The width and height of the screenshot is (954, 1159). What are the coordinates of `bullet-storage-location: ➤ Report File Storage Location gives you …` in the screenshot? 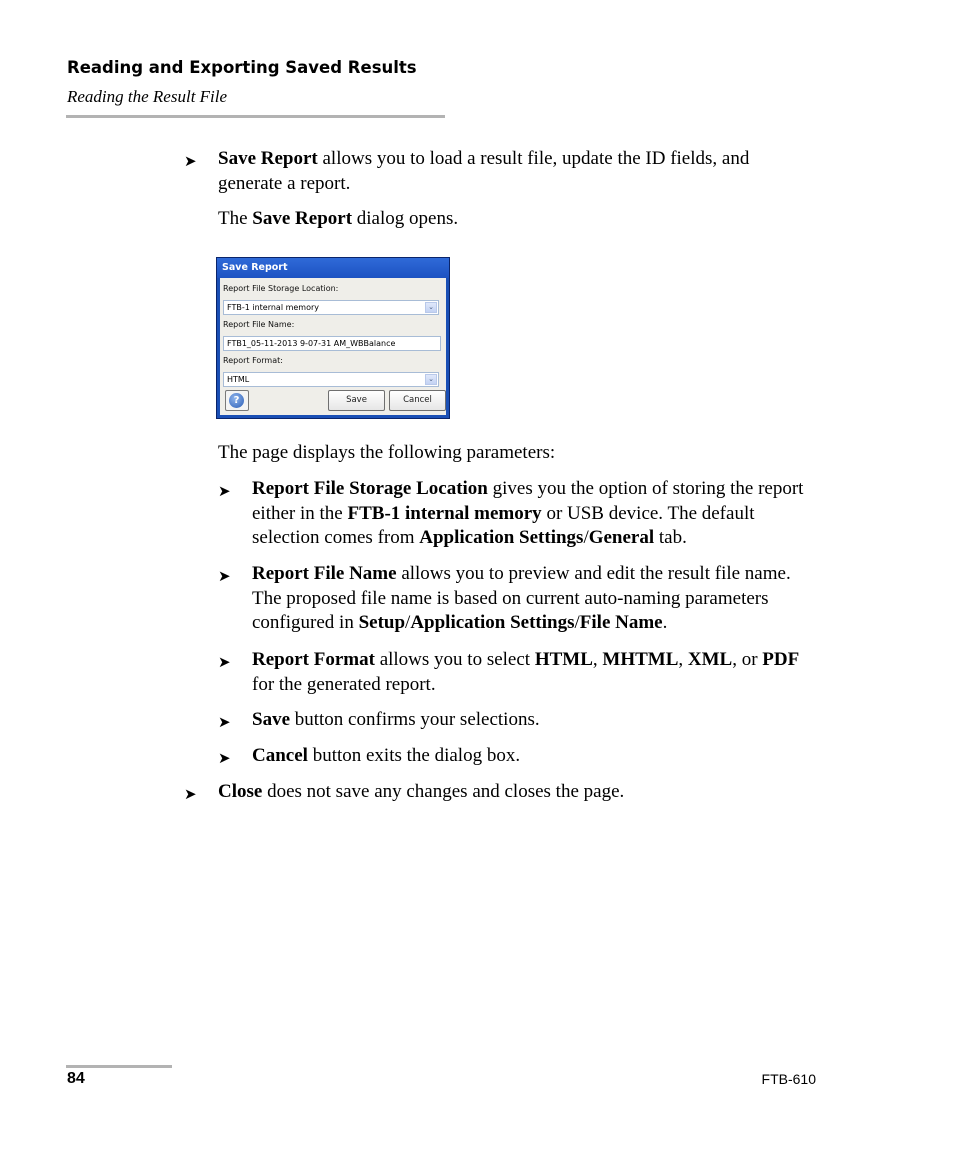 It's located at (515, 514).